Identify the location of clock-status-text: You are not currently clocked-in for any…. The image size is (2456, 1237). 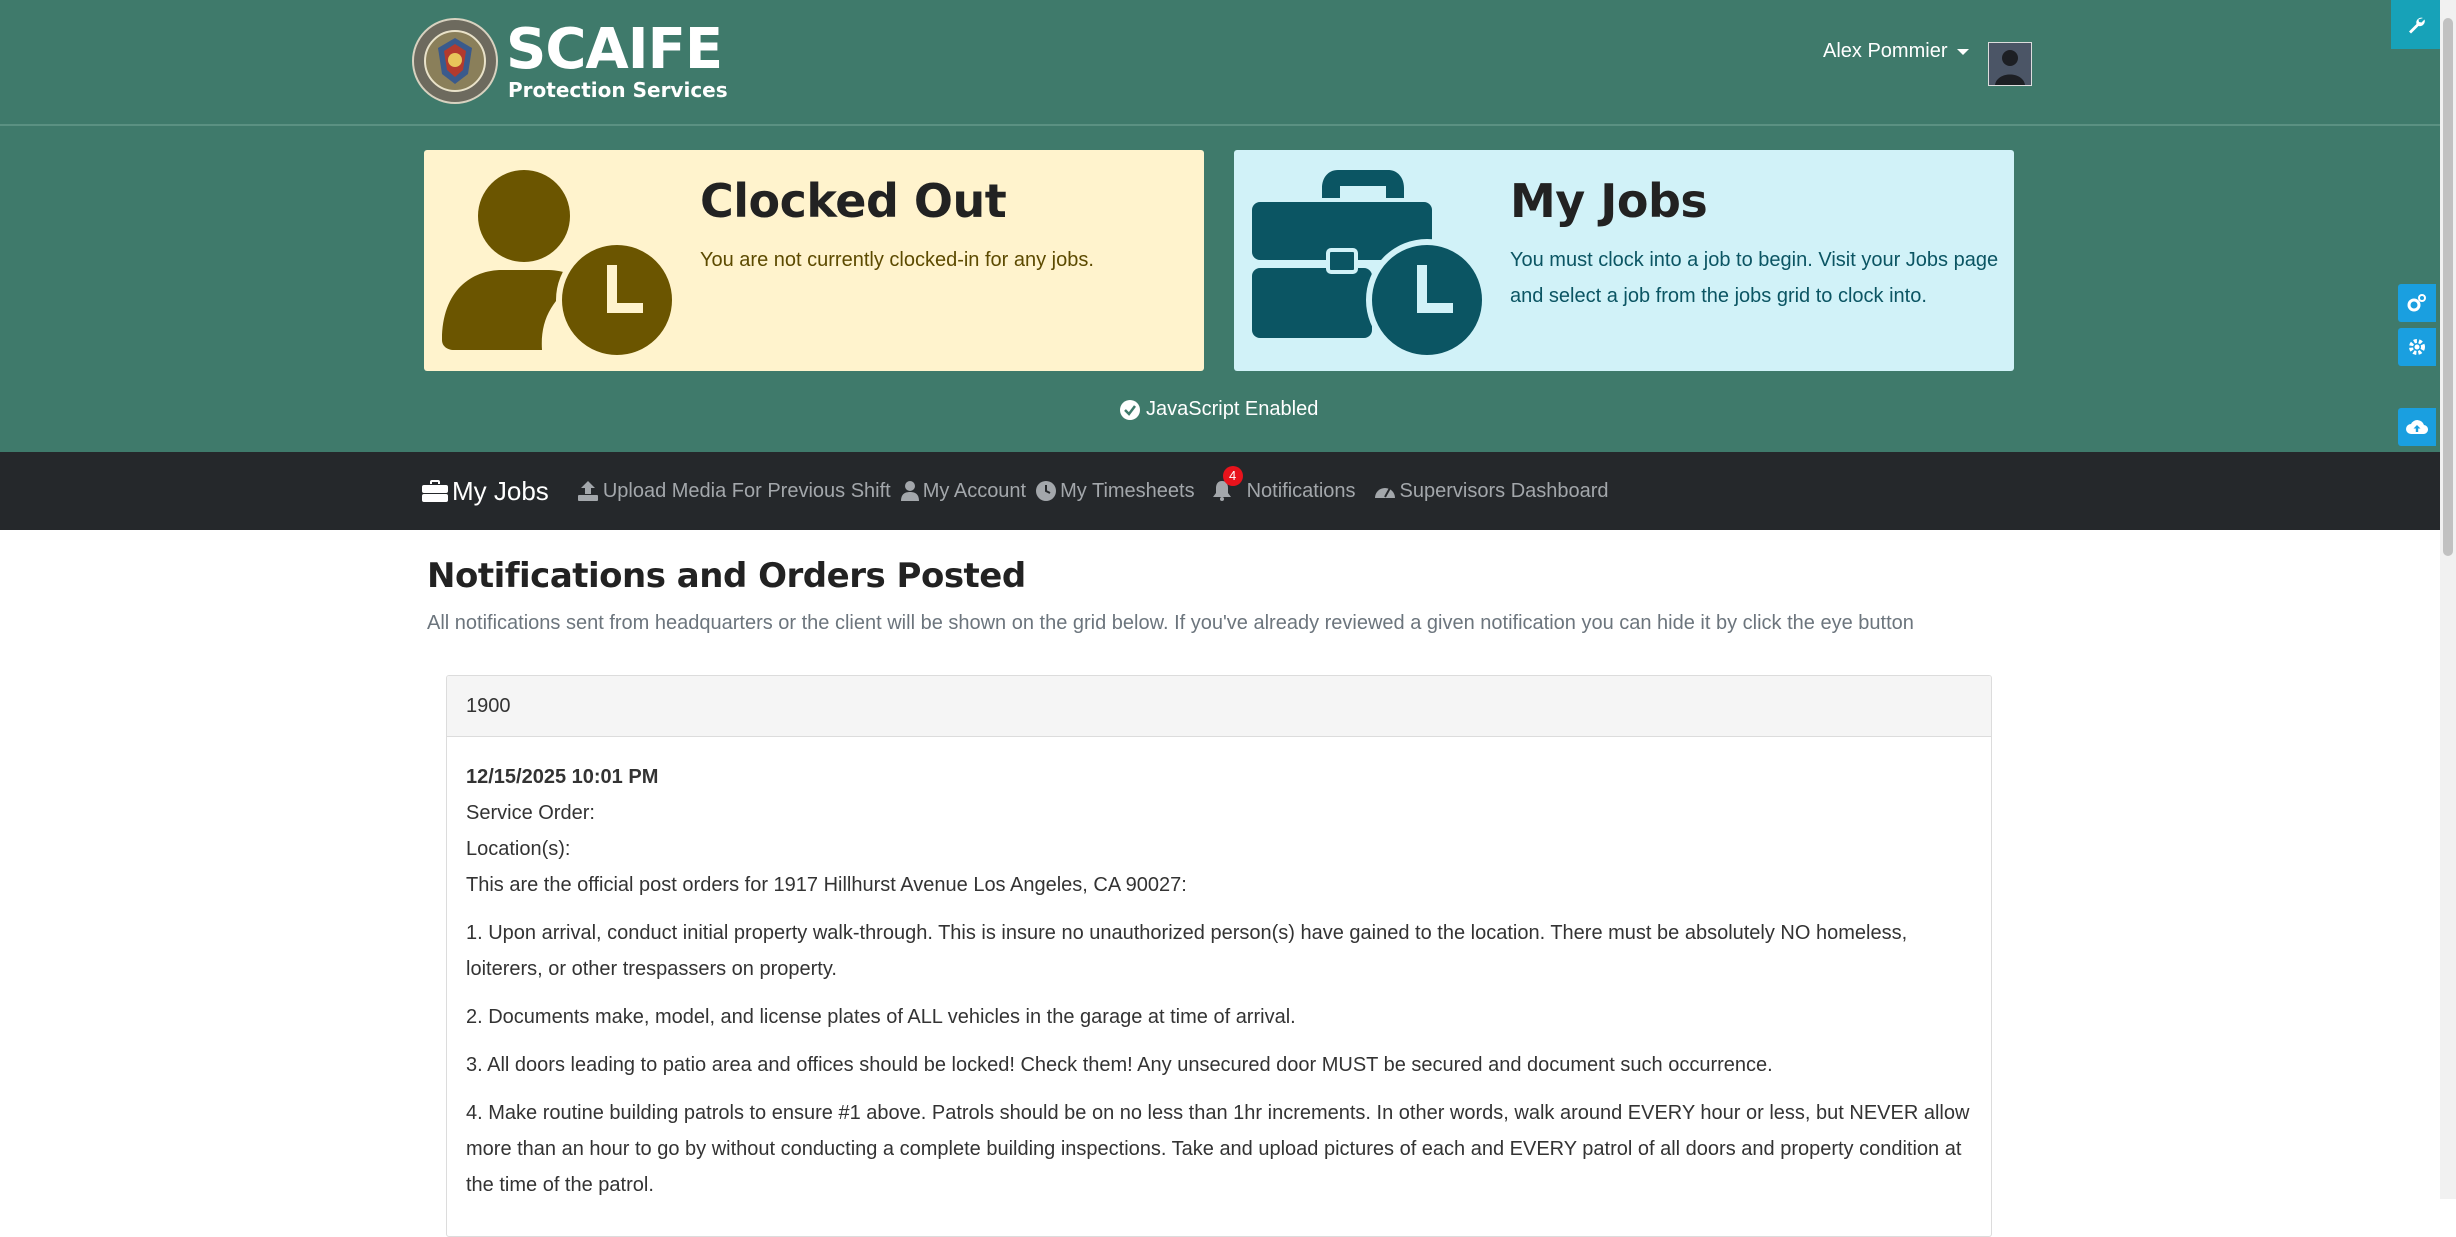
(897, 260).